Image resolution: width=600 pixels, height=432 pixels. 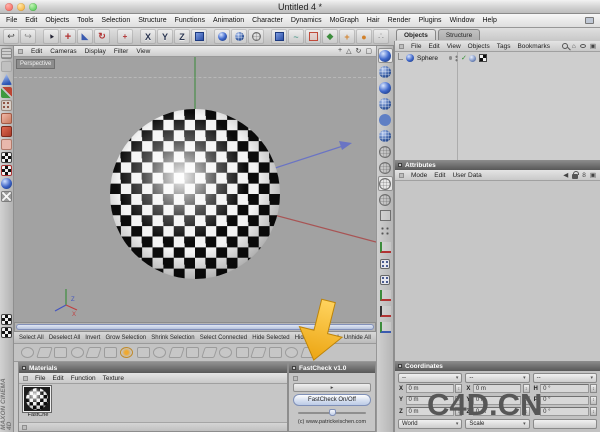 What do you see at coordinates (464, 58) in the screenshot?
I see `enabled-check-icon: ✓` at bounding box center [464, 58].